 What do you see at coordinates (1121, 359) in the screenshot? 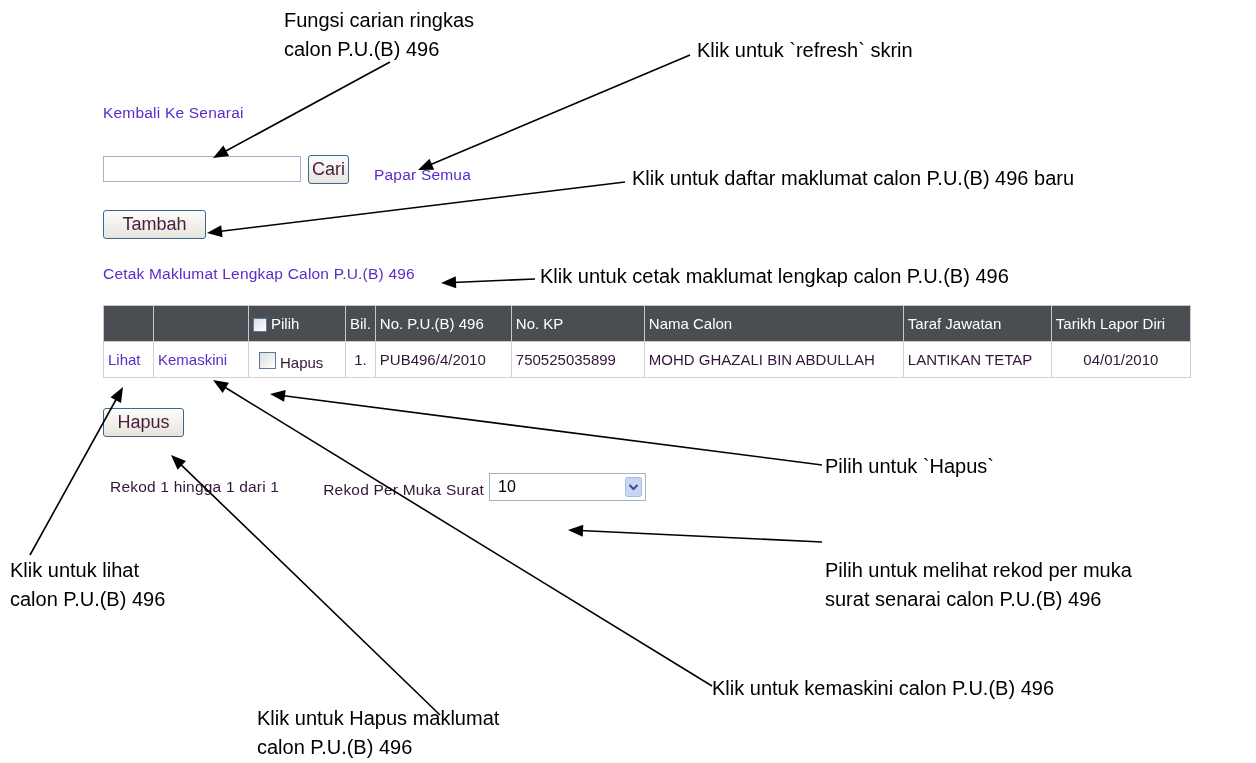
I see `table-cell: 04/01/2010` at bounding box center [1121, 359].